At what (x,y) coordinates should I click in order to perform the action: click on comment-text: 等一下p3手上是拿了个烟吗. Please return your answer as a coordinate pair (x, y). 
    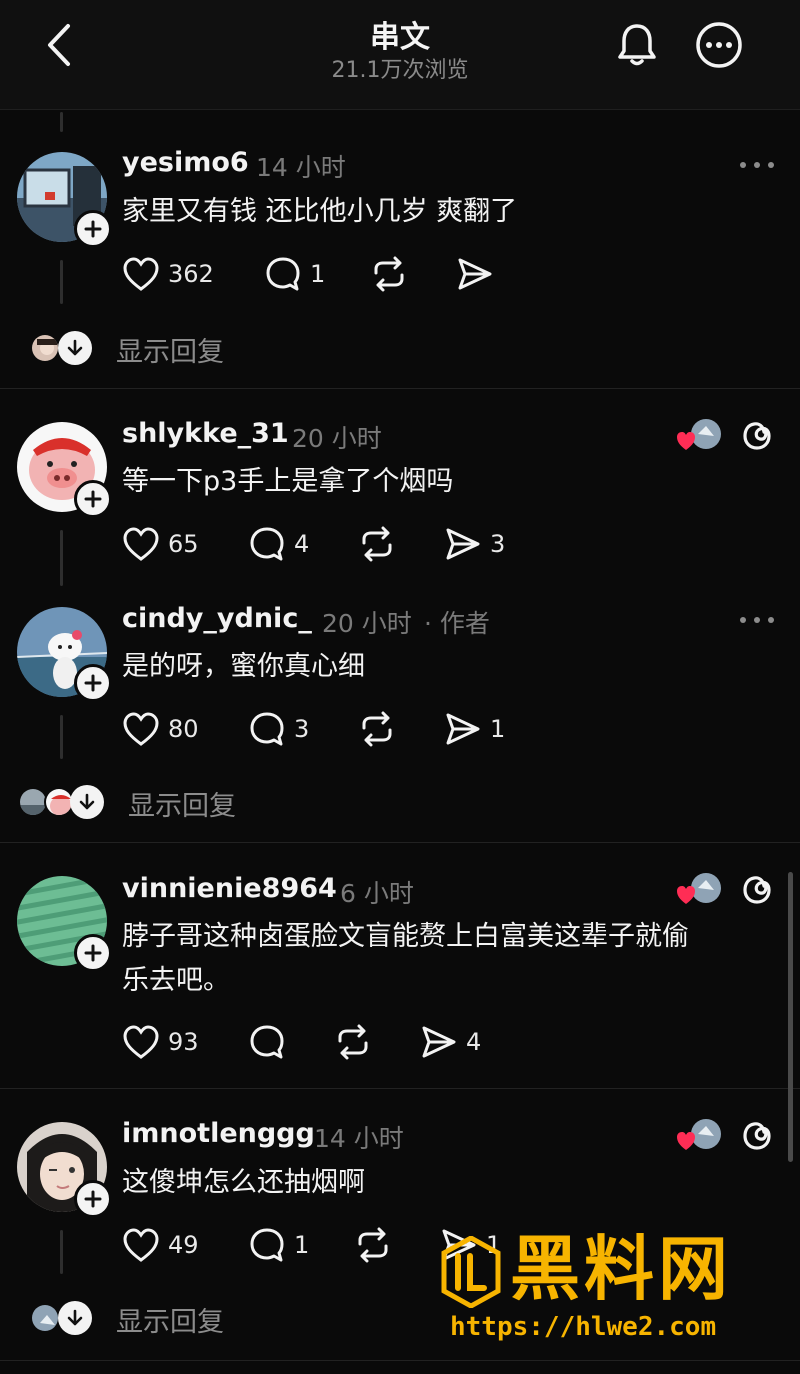
    Looking at the image, I should click on (288, 481).